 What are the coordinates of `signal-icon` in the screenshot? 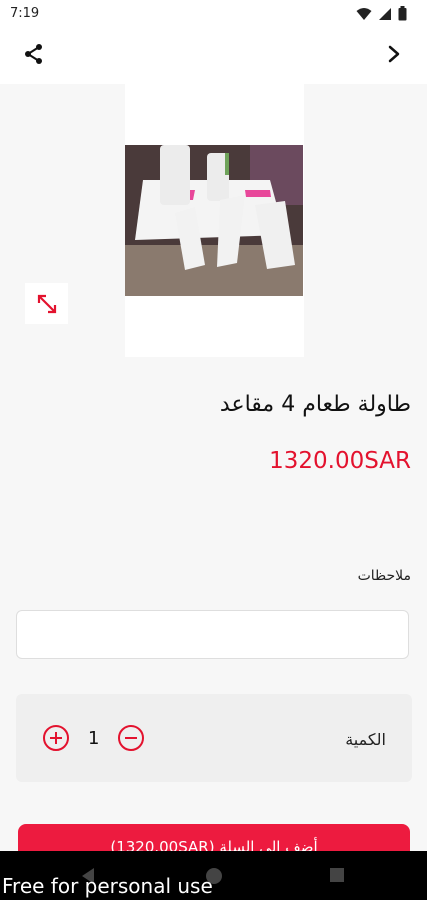 It's located at (385, 16).